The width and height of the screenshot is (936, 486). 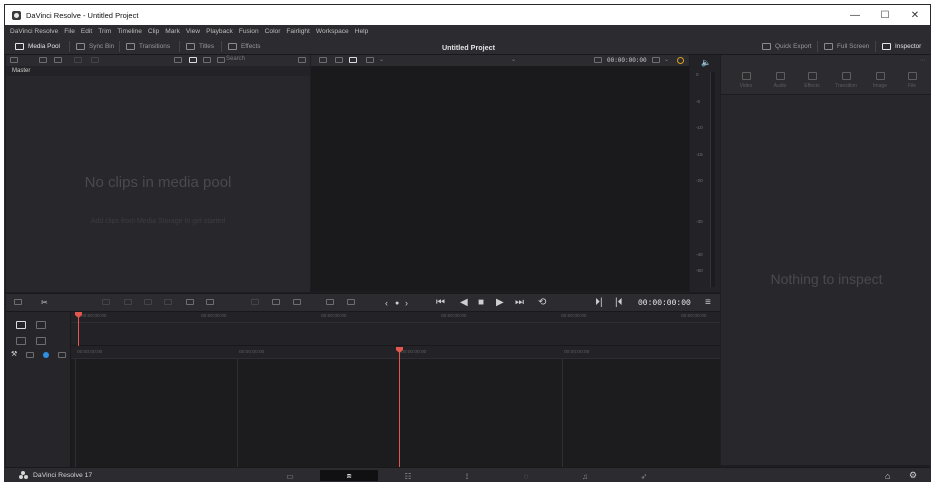 I want to click on menu-clip: Clip, so click(x=153, y=31).